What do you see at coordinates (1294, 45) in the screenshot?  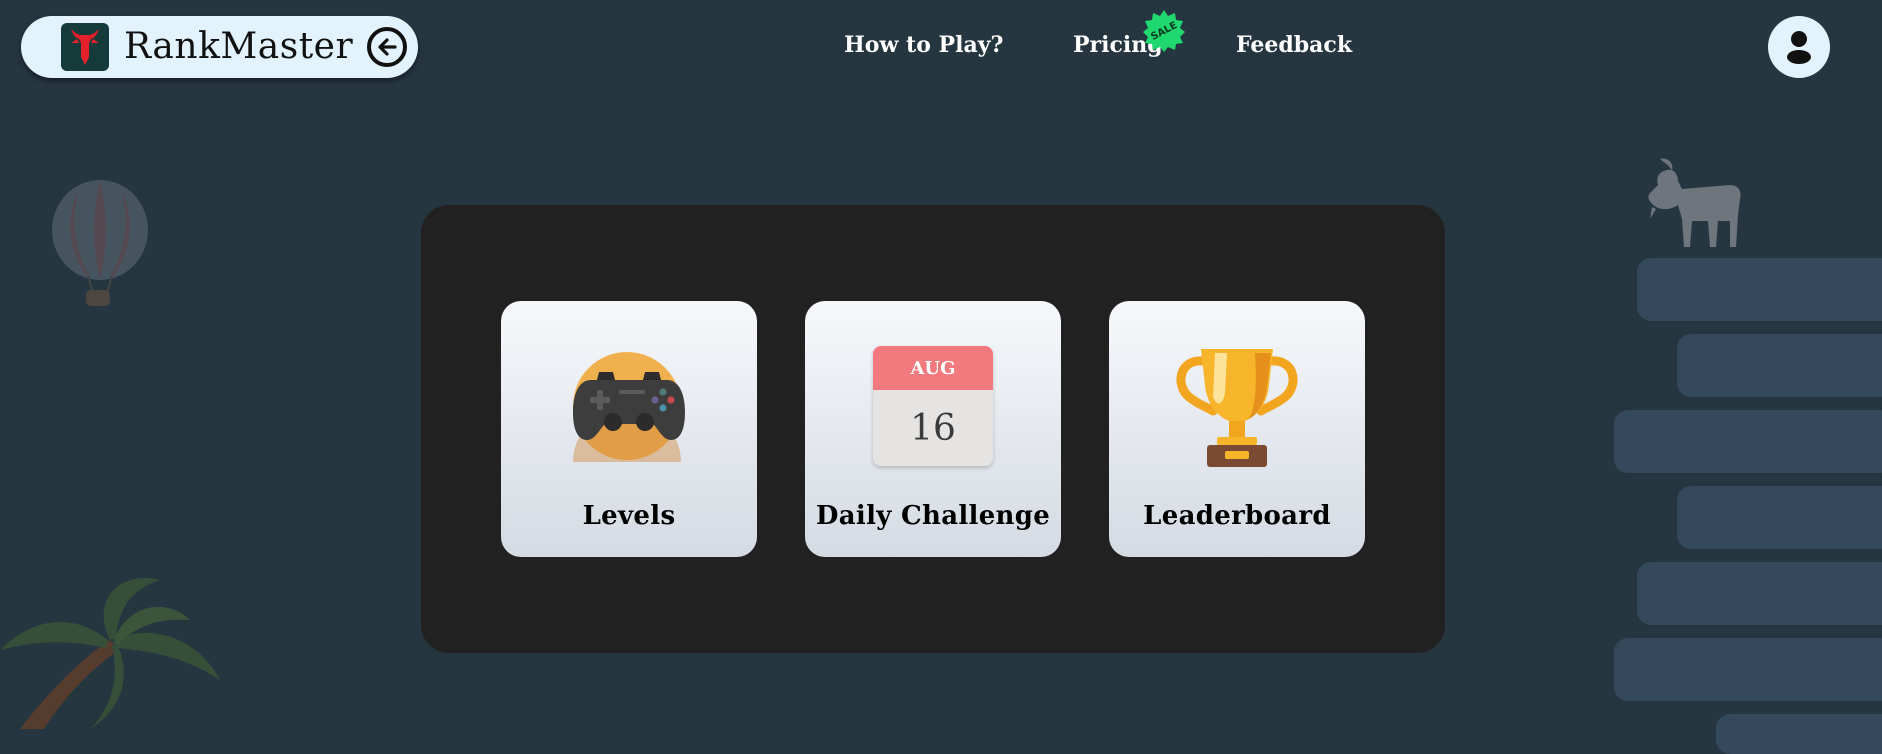 I see `nav-feedback: Feedback` at bounding box center [1294, 45].